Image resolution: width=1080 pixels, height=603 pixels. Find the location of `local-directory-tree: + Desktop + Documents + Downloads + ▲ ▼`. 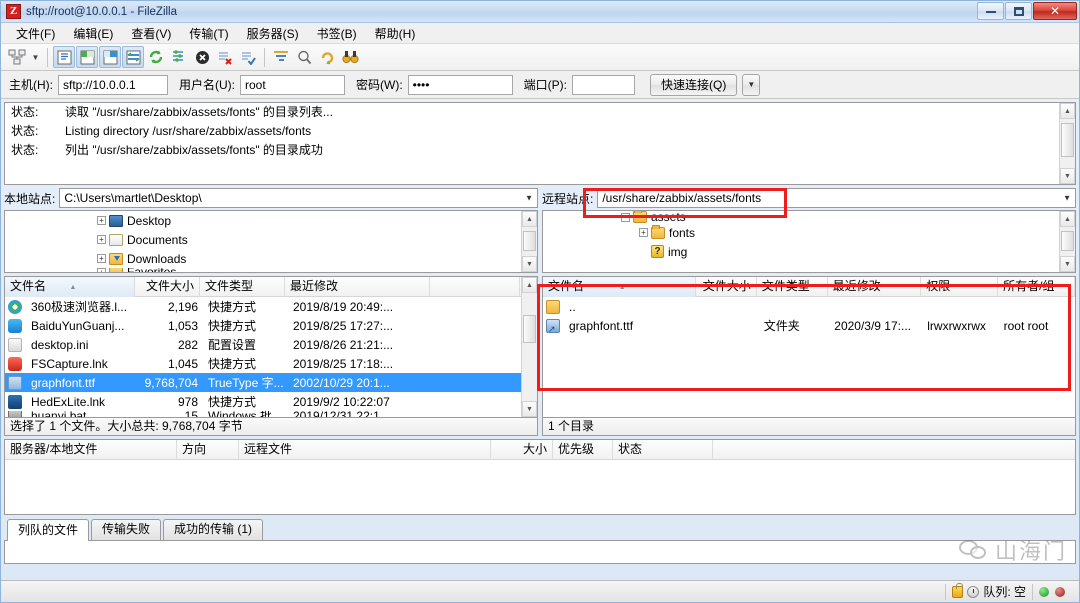

local-directory-tree: + Desktop + Documents + Downloads + ▲ ▼ is located at coordinates (271, 241).